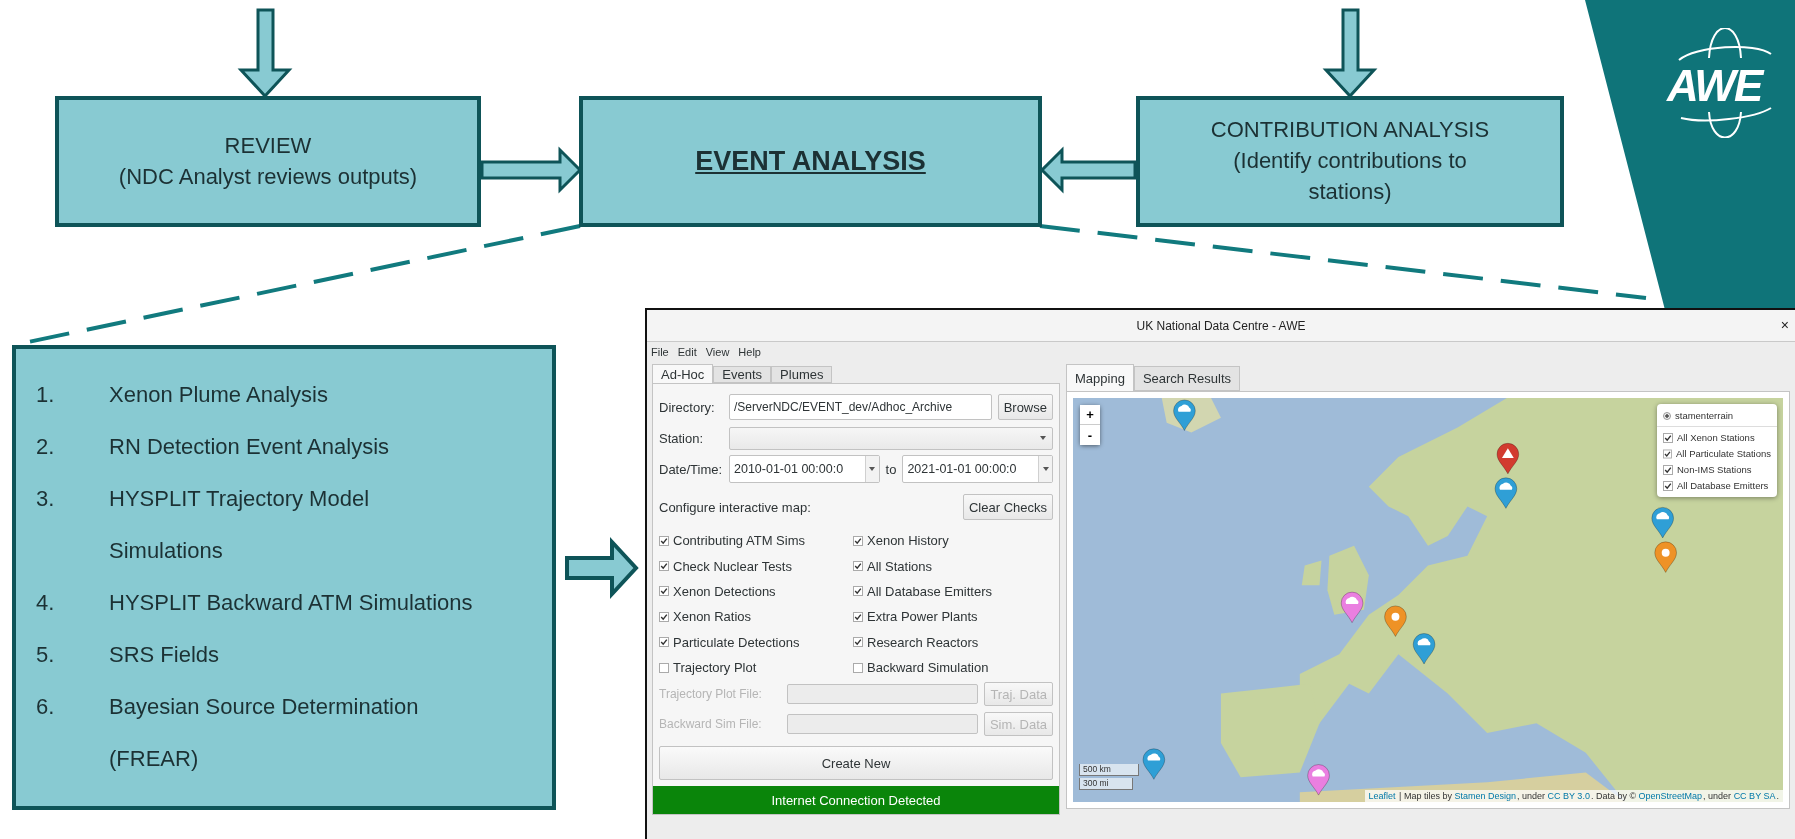 This screenshot has height=839, width=1795. Describe the element at coordinates (1007, 507) in the screenshot. I see `clear-checks-button: Clear Checks` at that location.